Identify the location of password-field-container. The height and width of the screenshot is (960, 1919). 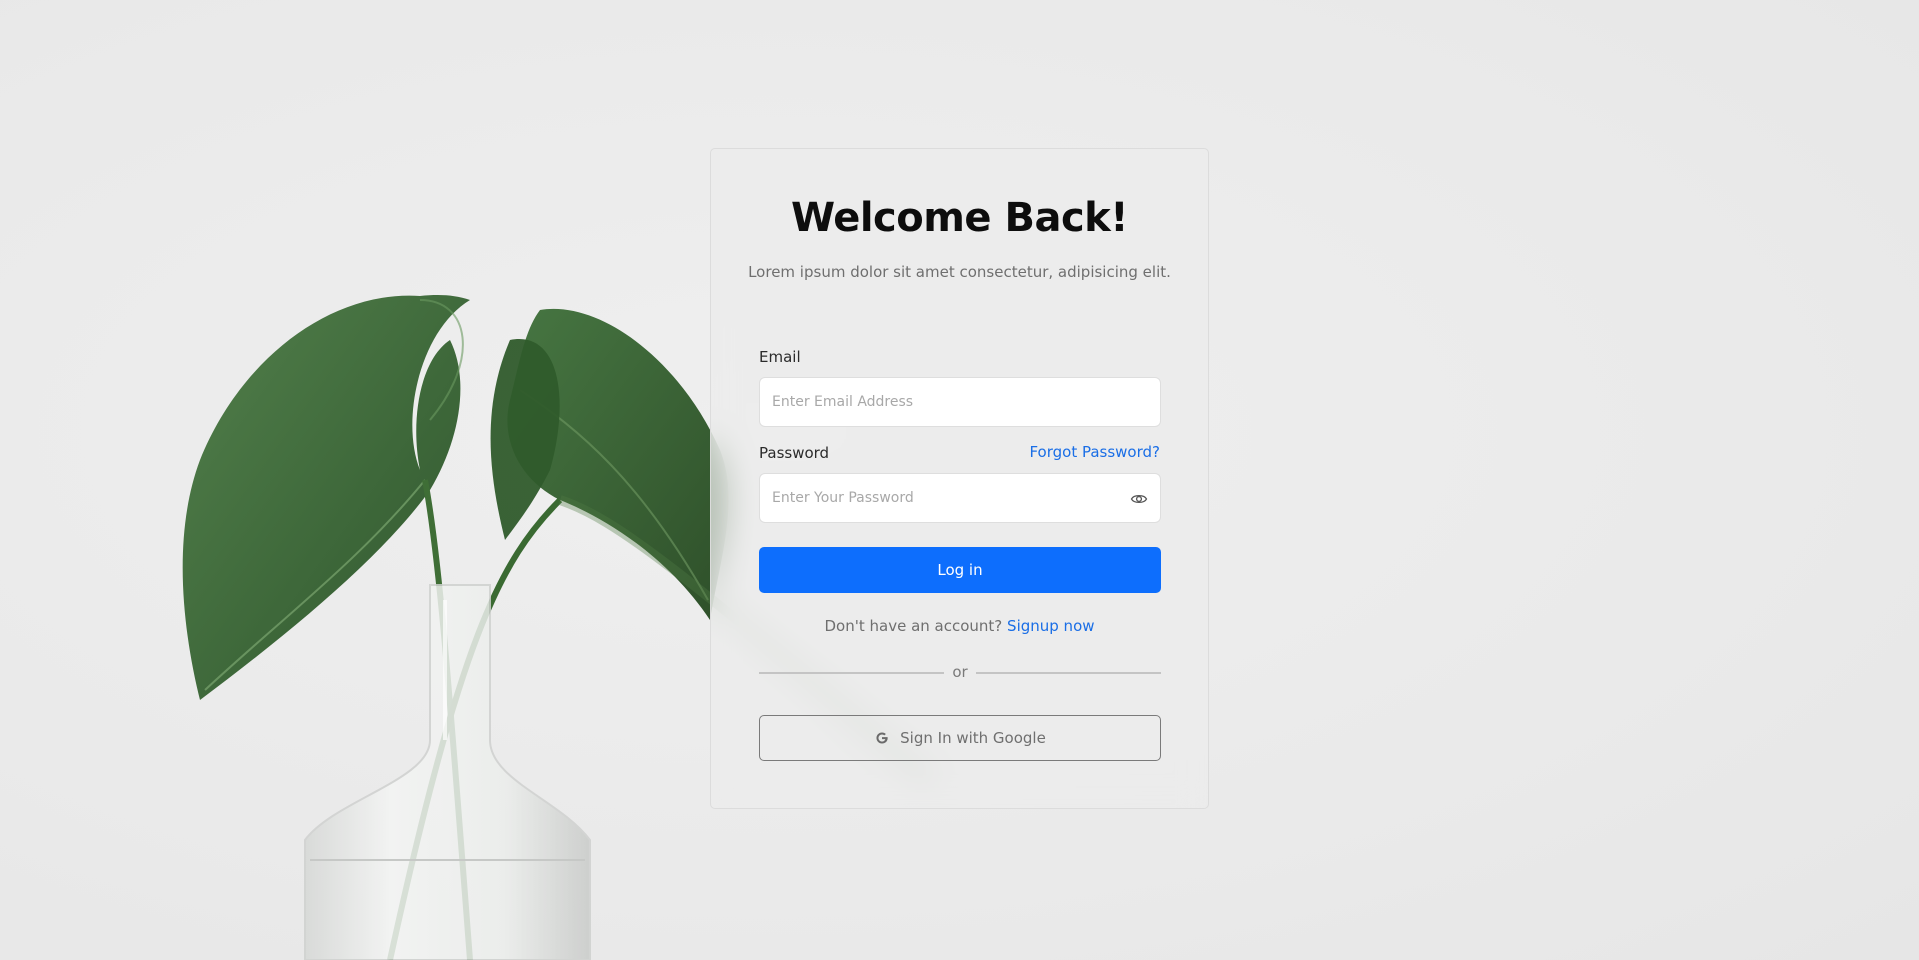
(960, 498).